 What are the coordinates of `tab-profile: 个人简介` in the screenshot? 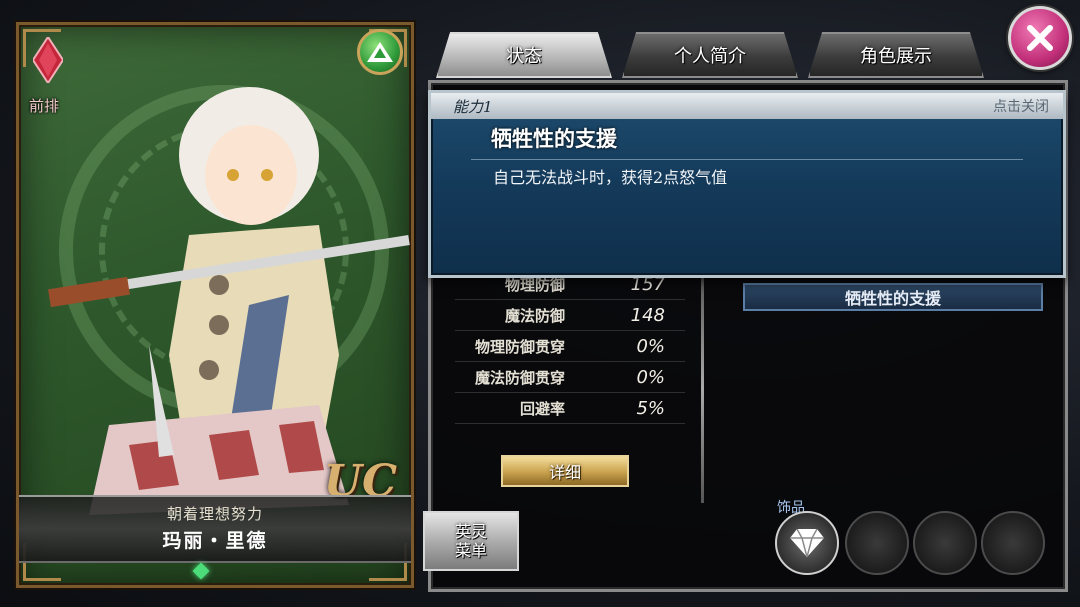 It's located at (710, 55).